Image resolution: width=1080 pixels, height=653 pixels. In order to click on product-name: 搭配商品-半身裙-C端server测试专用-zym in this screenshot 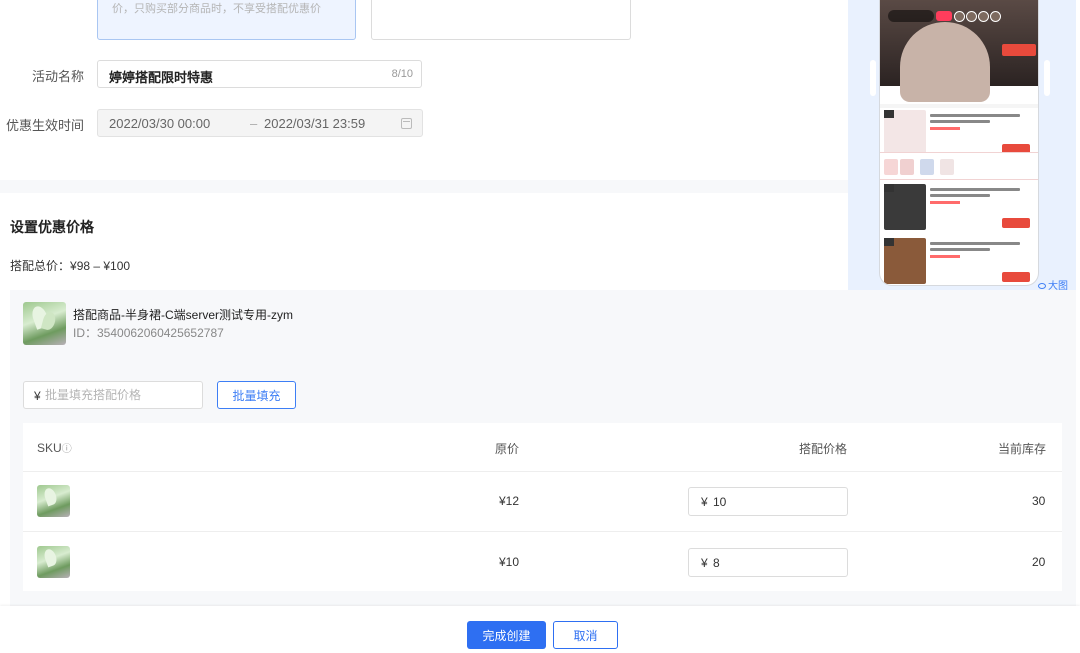, I will do `click(183, 315)`.